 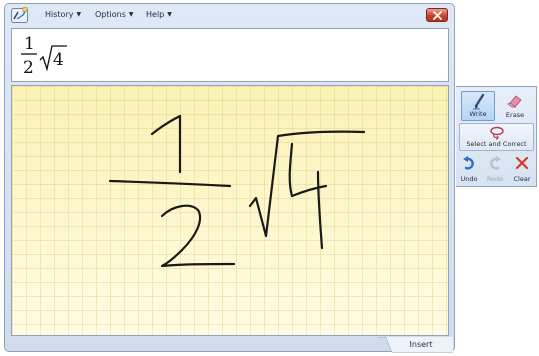 What do you see at coordinates (495, 163) in the screenshot?
I see `redo-icon` at bounding box center [495, 163].